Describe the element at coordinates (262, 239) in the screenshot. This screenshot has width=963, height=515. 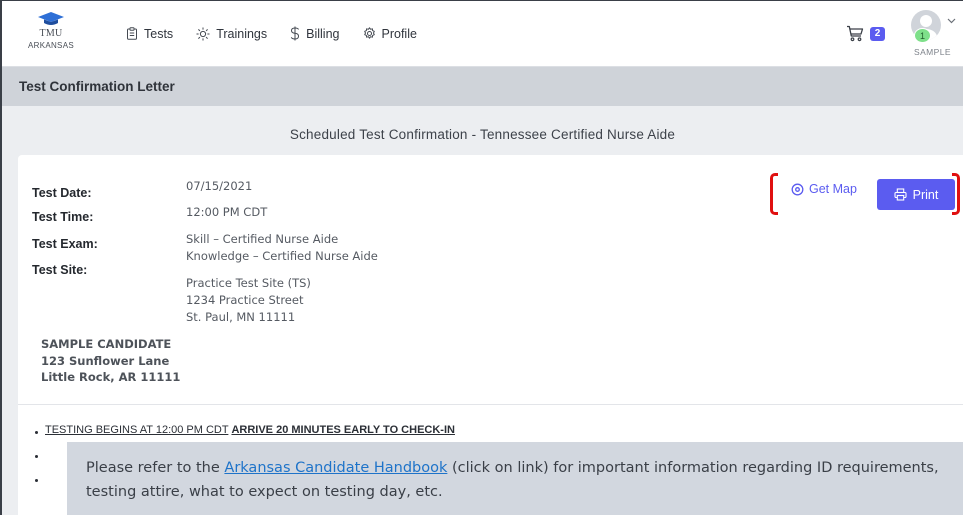
I see `exam-skill-value: Skill – Certified Nurse Aide` at that location.